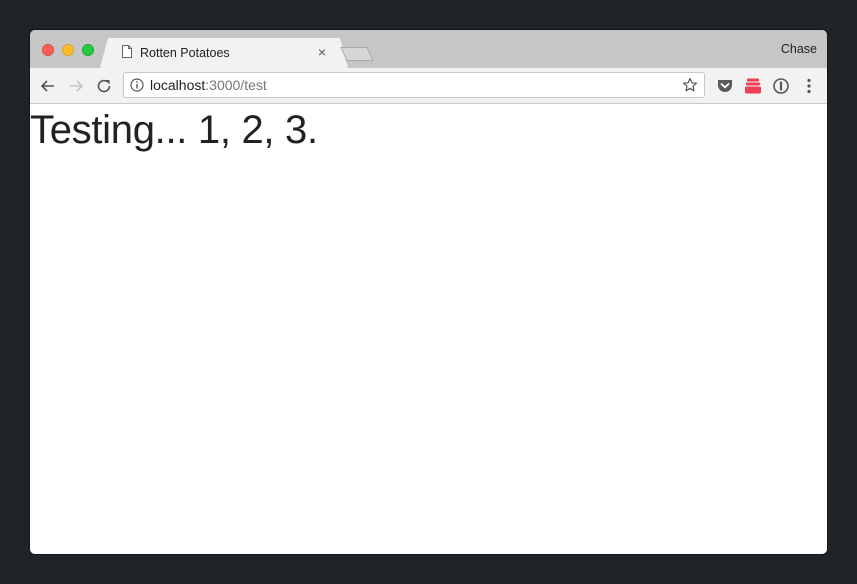  Describe the element at coordinates (137, 85) in the screenshot. I see `info-icon` at that location.